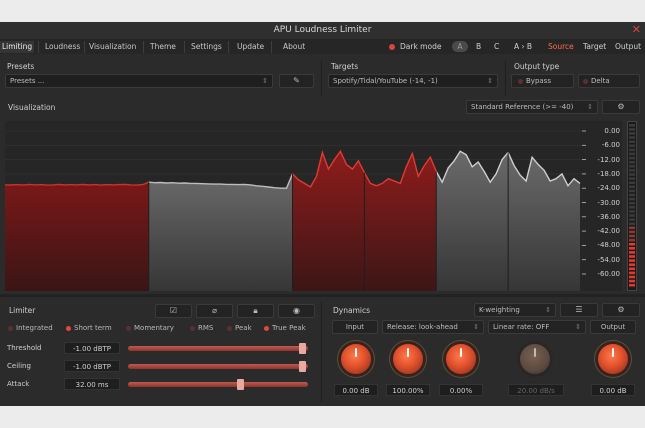 Image resolution: width=645 pixels, height=428 pixels. I want to click on mode-label: Integrated, so click(34, 328).